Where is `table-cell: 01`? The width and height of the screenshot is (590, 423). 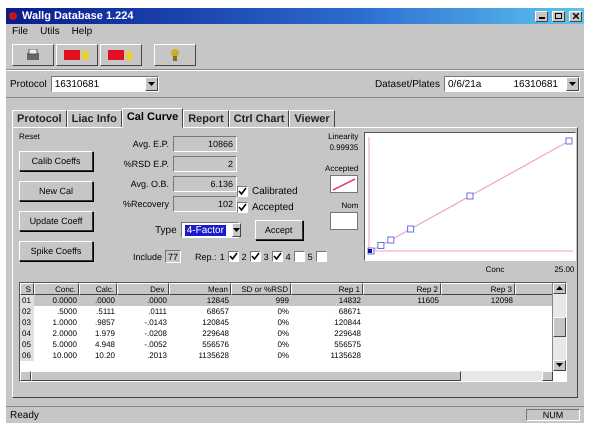 table-cell: 01 is located at coordinates (26, 300).